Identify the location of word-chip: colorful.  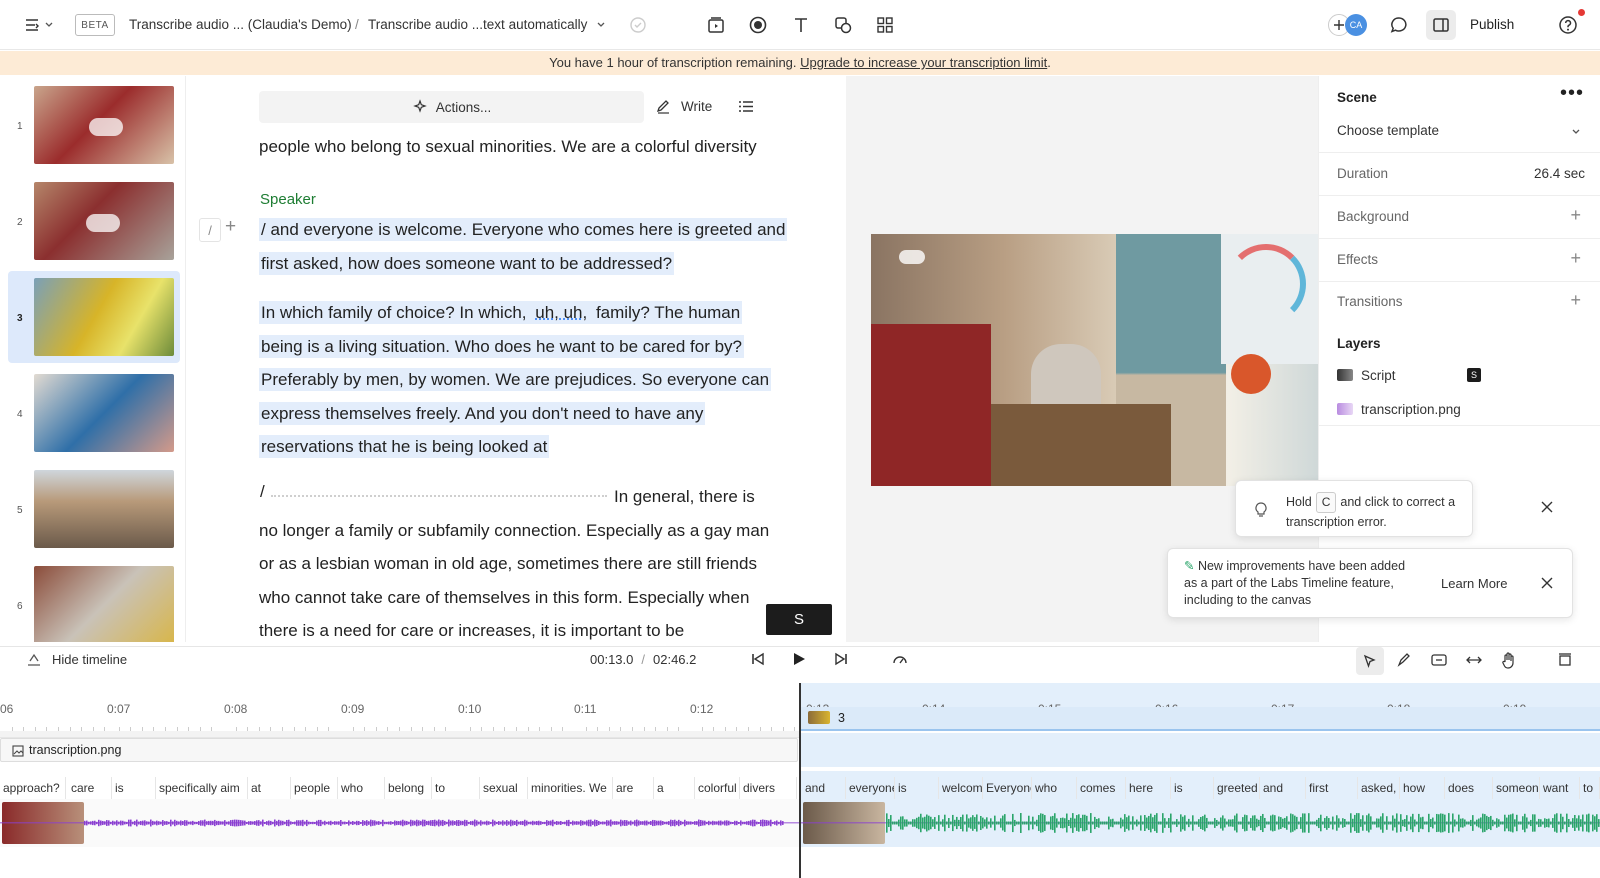
(717, 788).